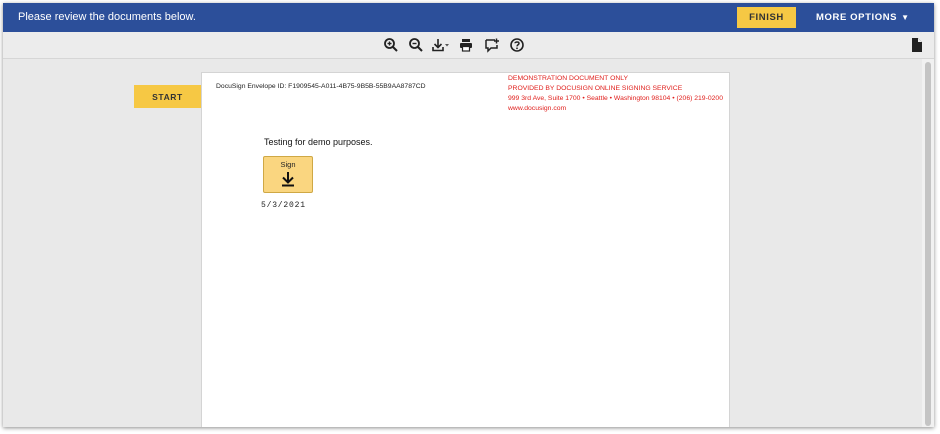 The height and width of the screenshot is (434, 940). Describe the element at coordinates (283, 205) in the screenshot. I see `signed-date: 5/3/2021` at that location.